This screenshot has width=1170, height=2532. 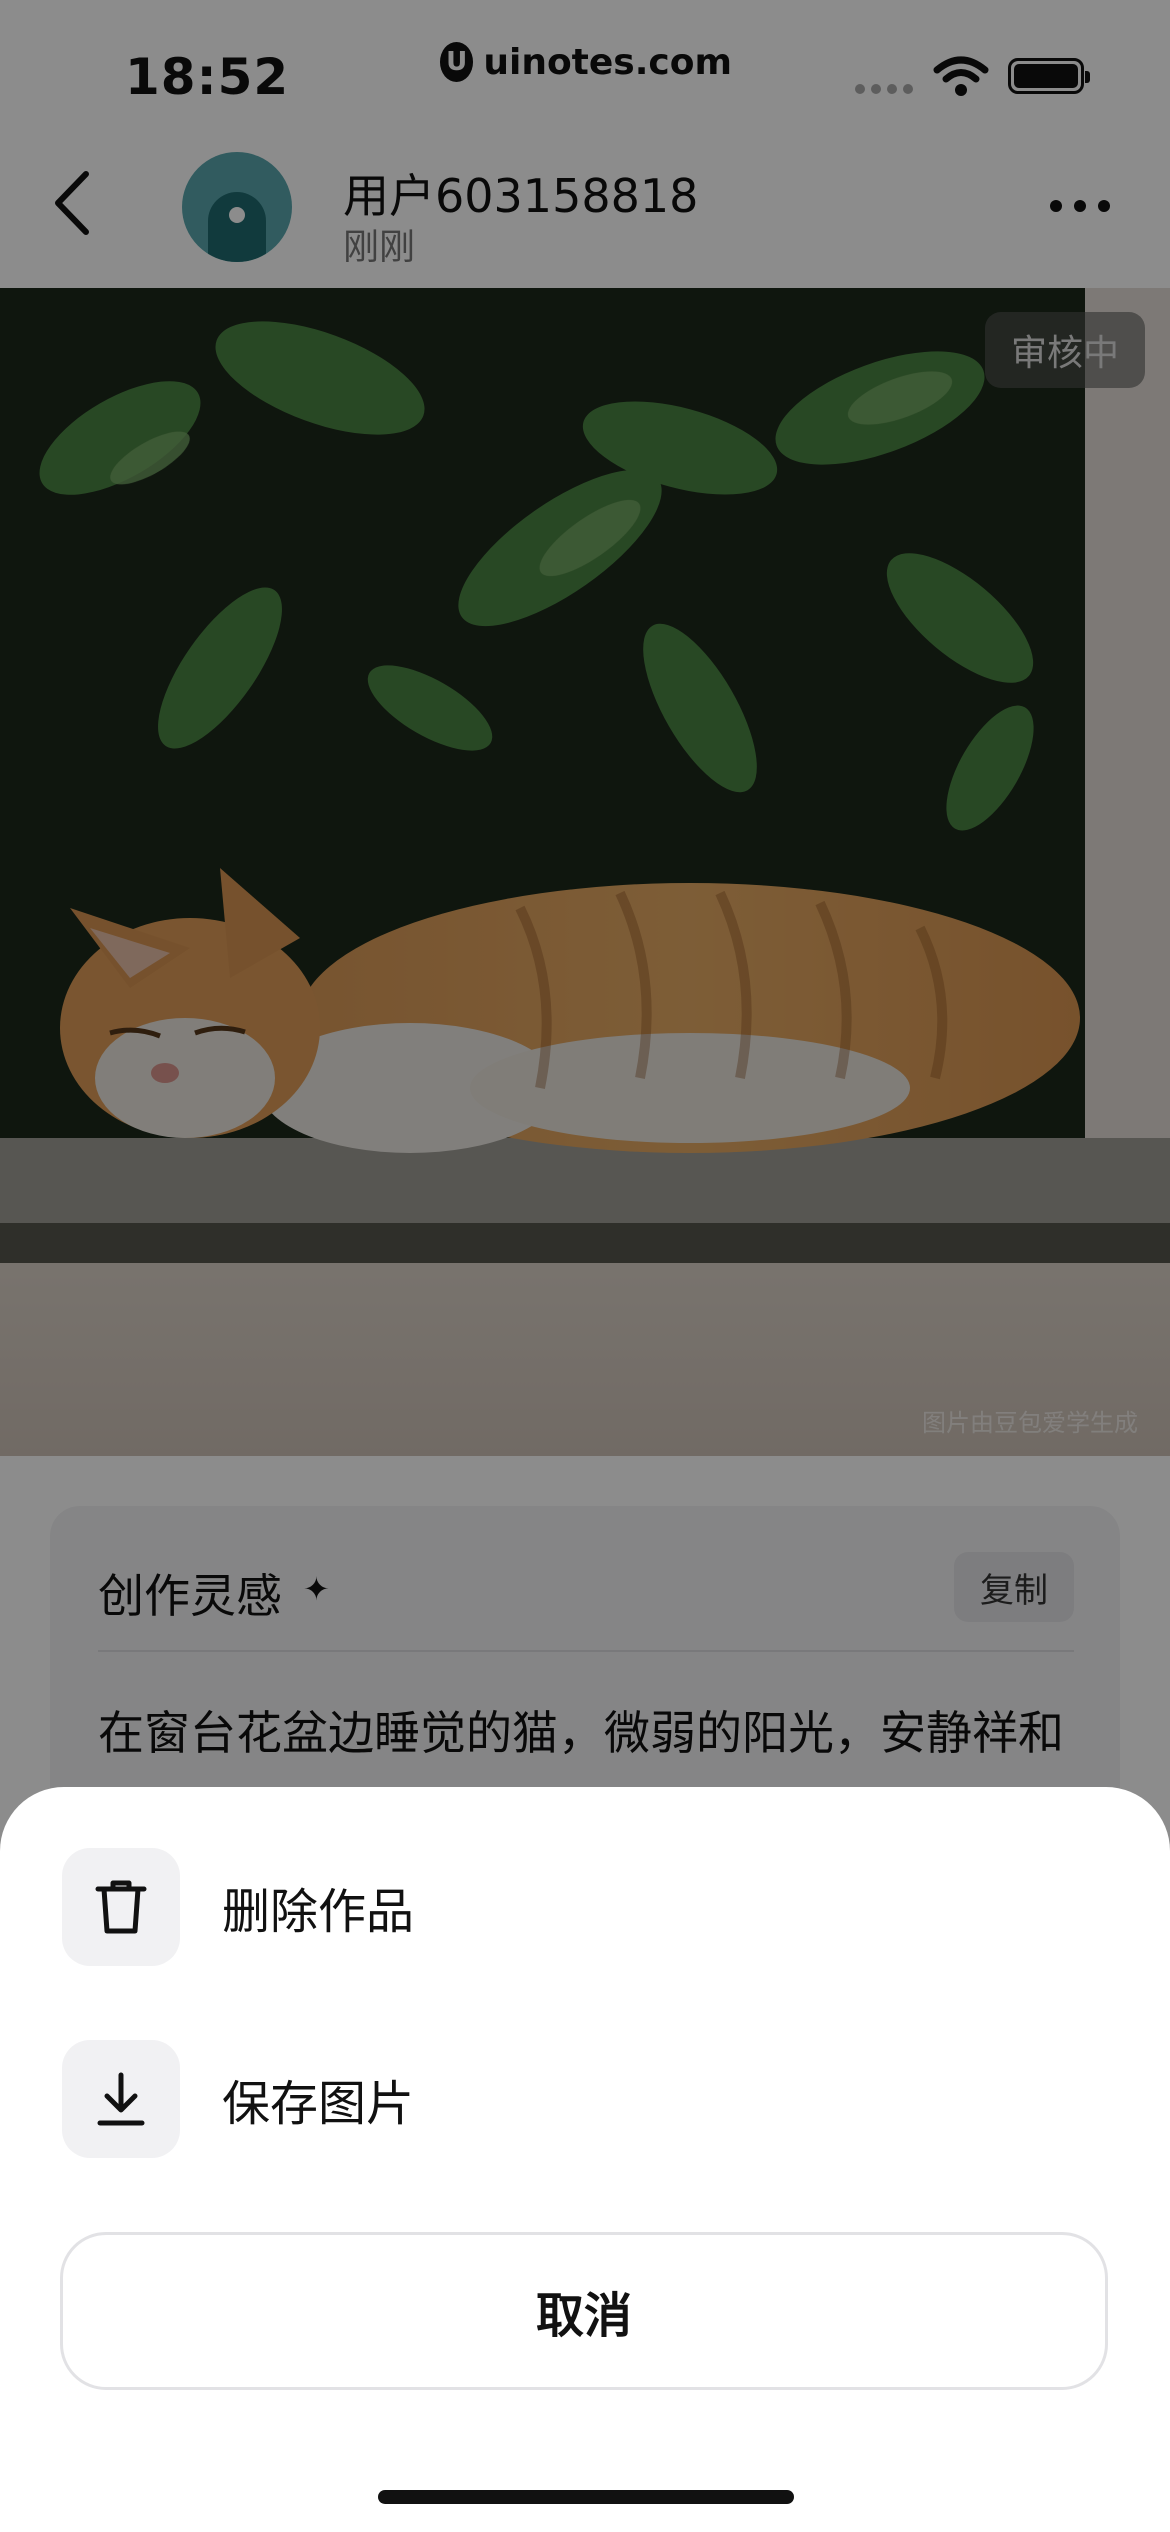 I want to click on delete-work-label: 删除作品, so click(x=318, y=1912).